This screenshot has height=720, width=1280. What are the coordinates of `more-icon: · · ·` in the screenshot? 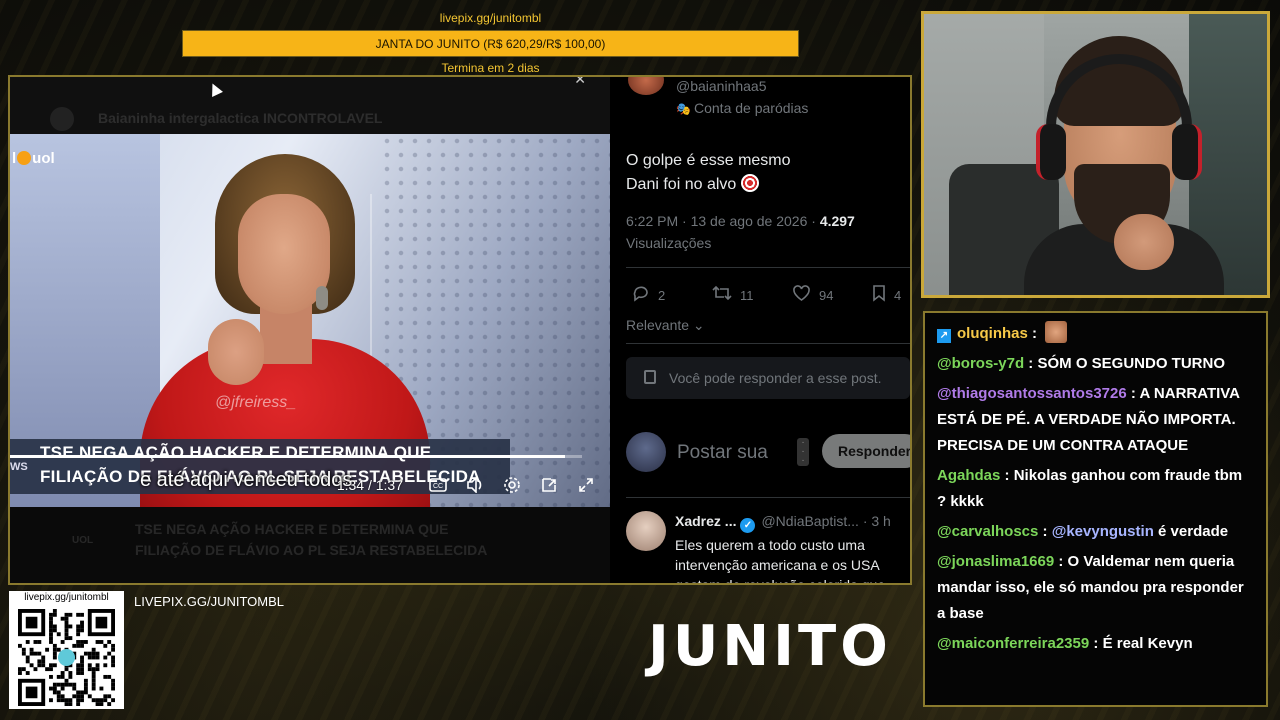 It's located at (803, 452).